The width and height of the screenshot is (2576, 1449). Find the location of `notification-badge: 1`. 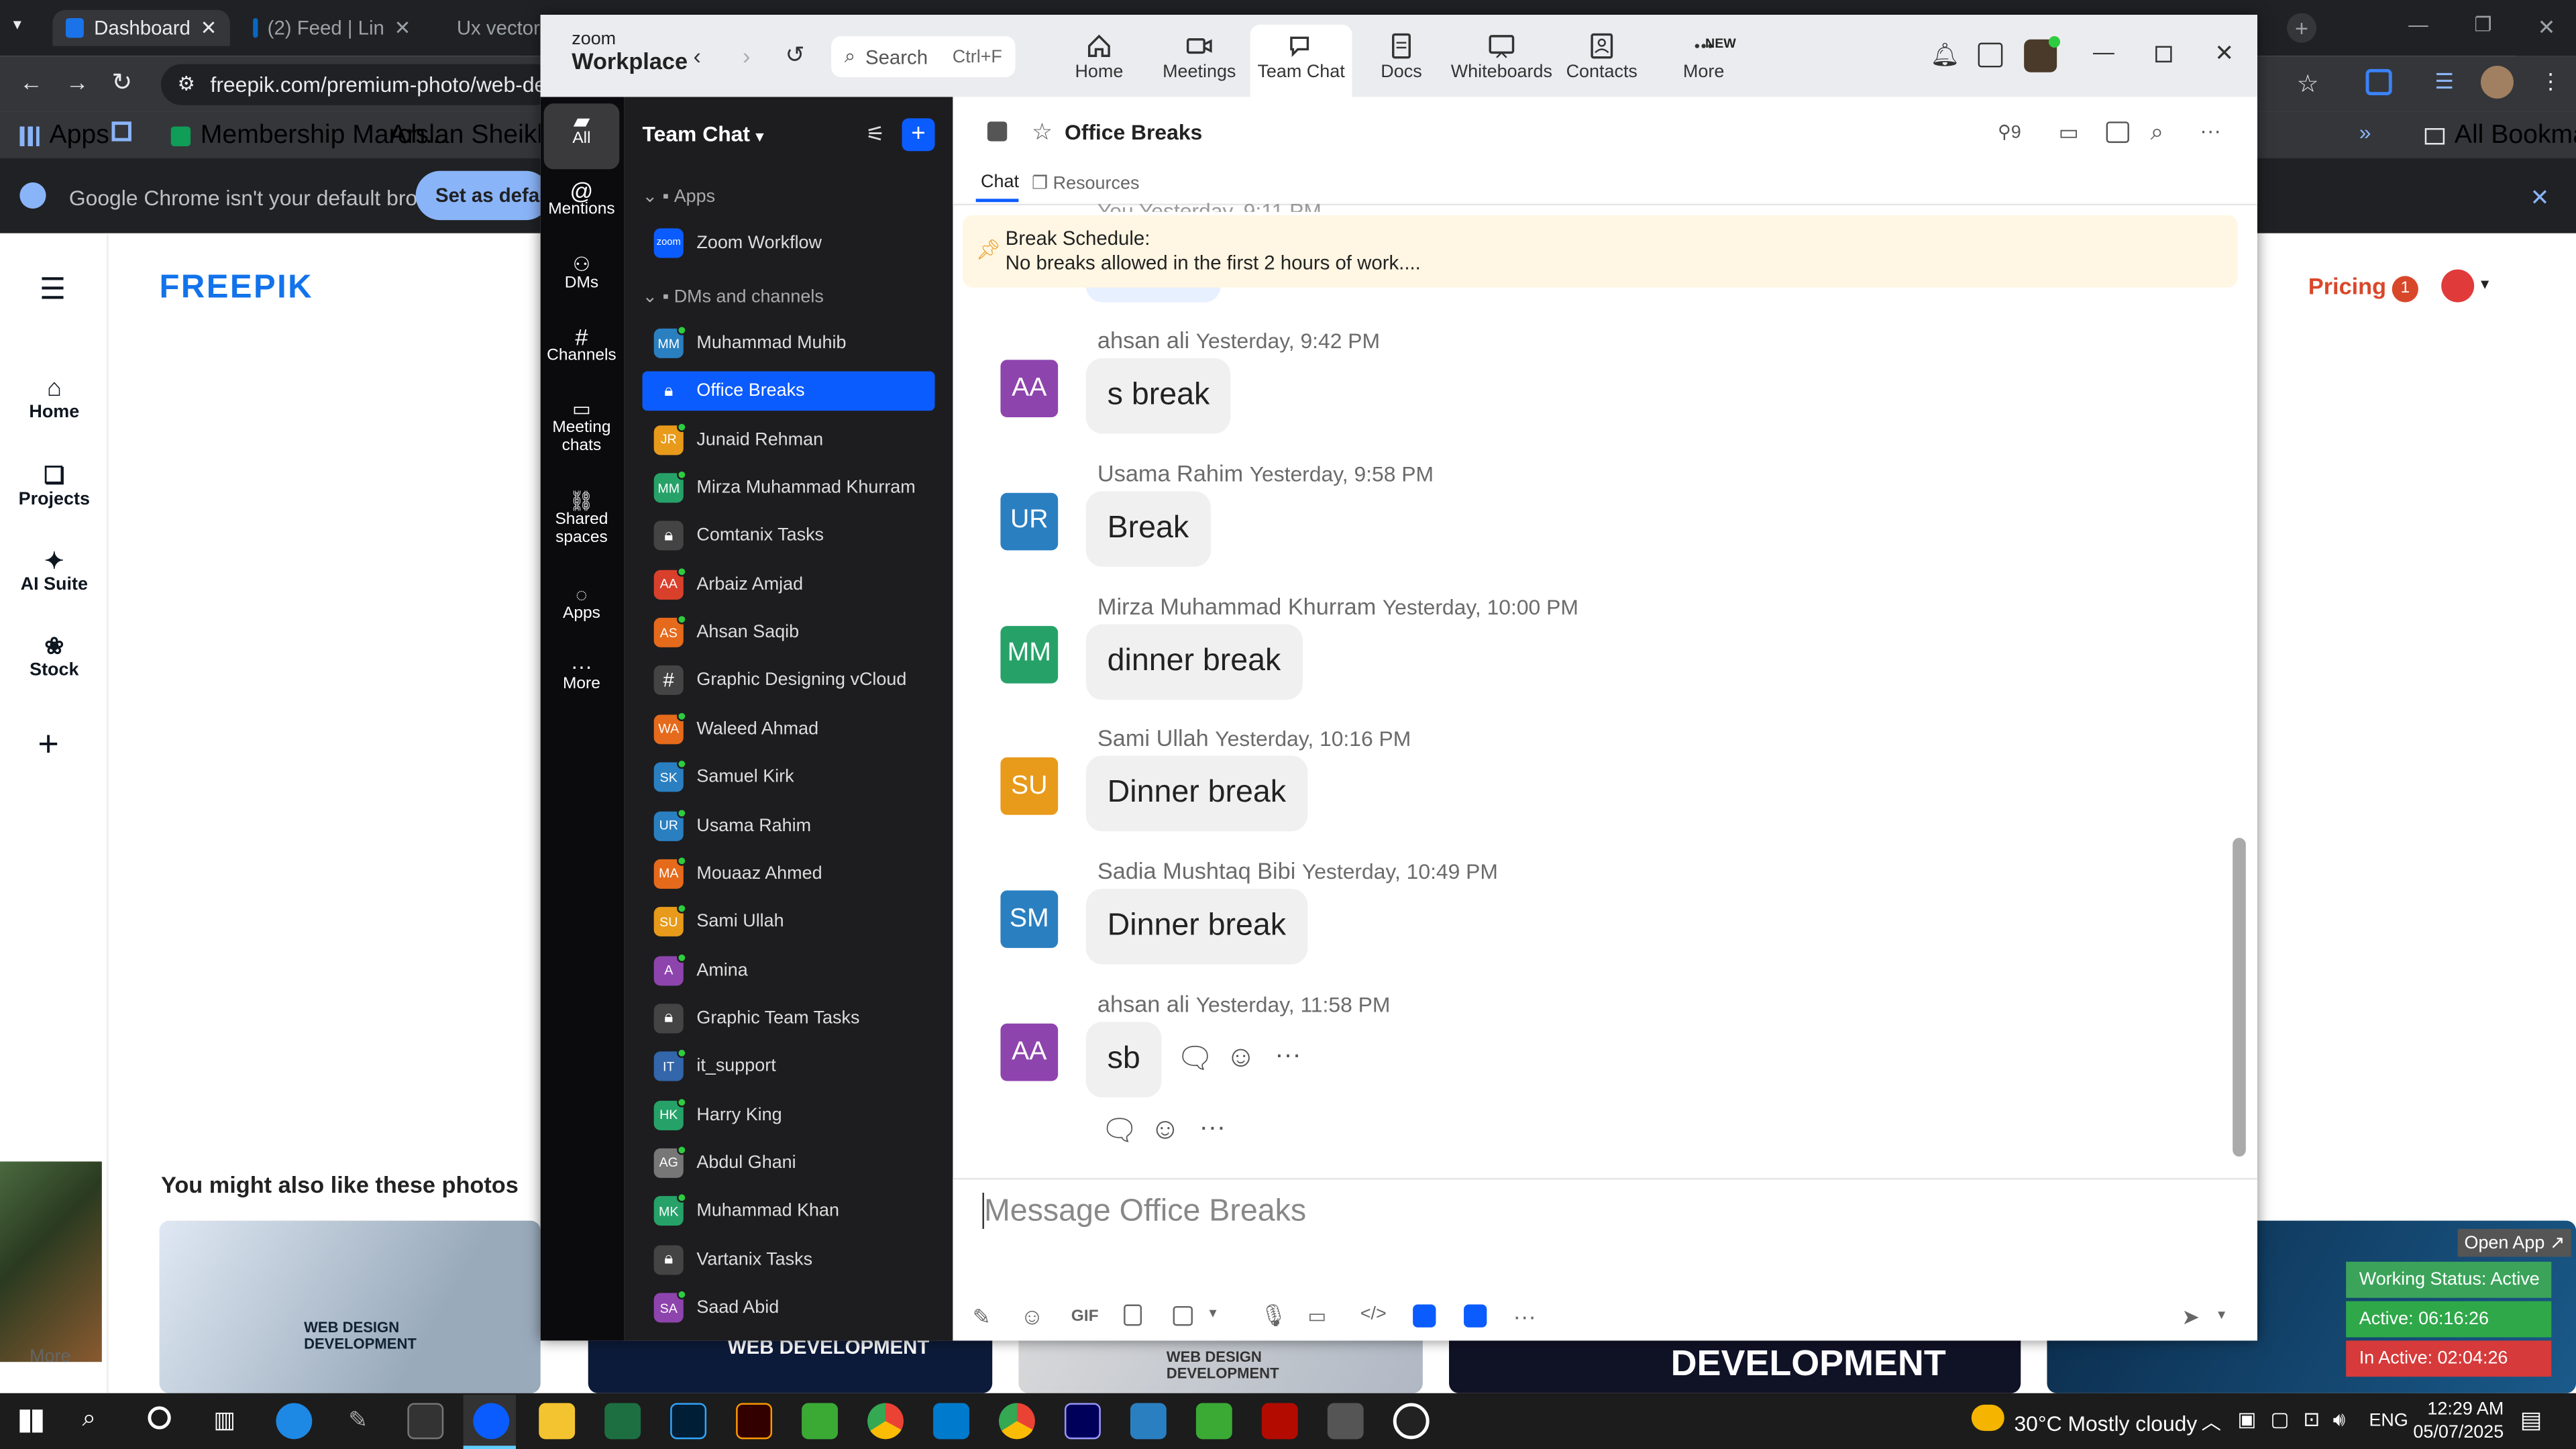

notification-badge: 1 is located at coordinates (2405, 289).